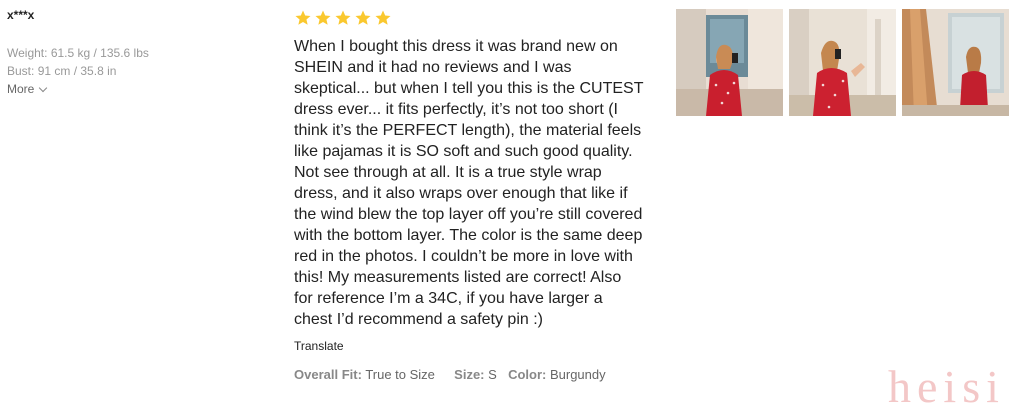 Image resolution: width=1034 pixels, height=417 pixels. I want to click on review-photos, so click(842, 62).